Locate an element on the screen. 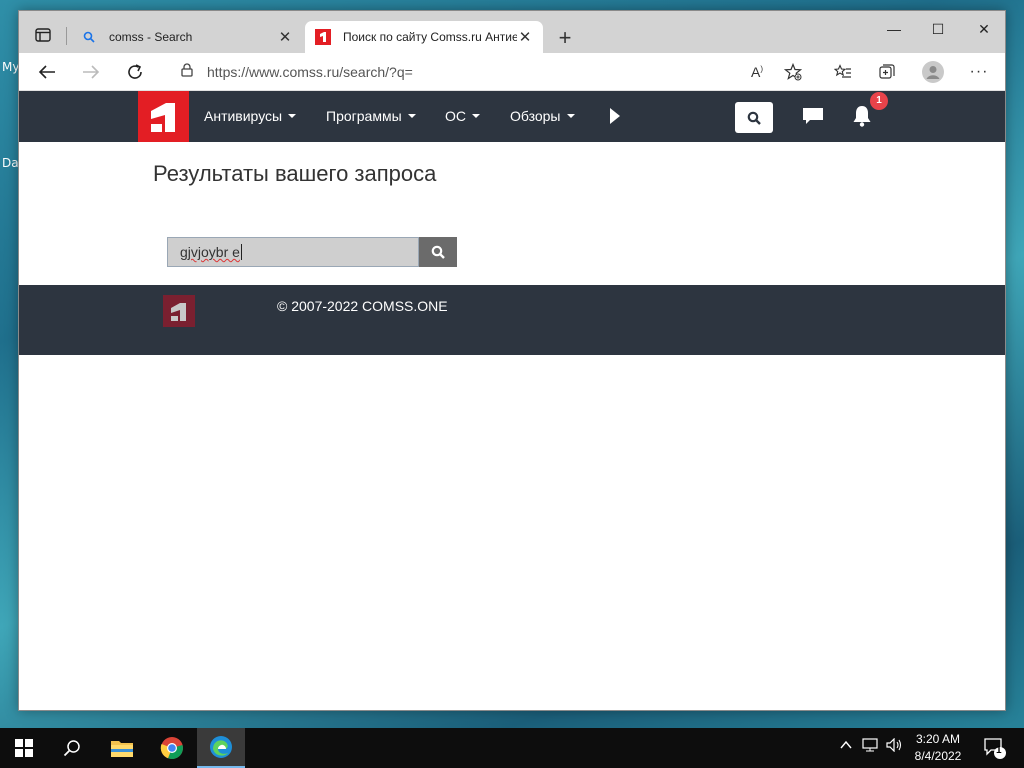 This screenshot has width=1024, height=768. desktop-label-2: Da is located at coordinates (10, 163).